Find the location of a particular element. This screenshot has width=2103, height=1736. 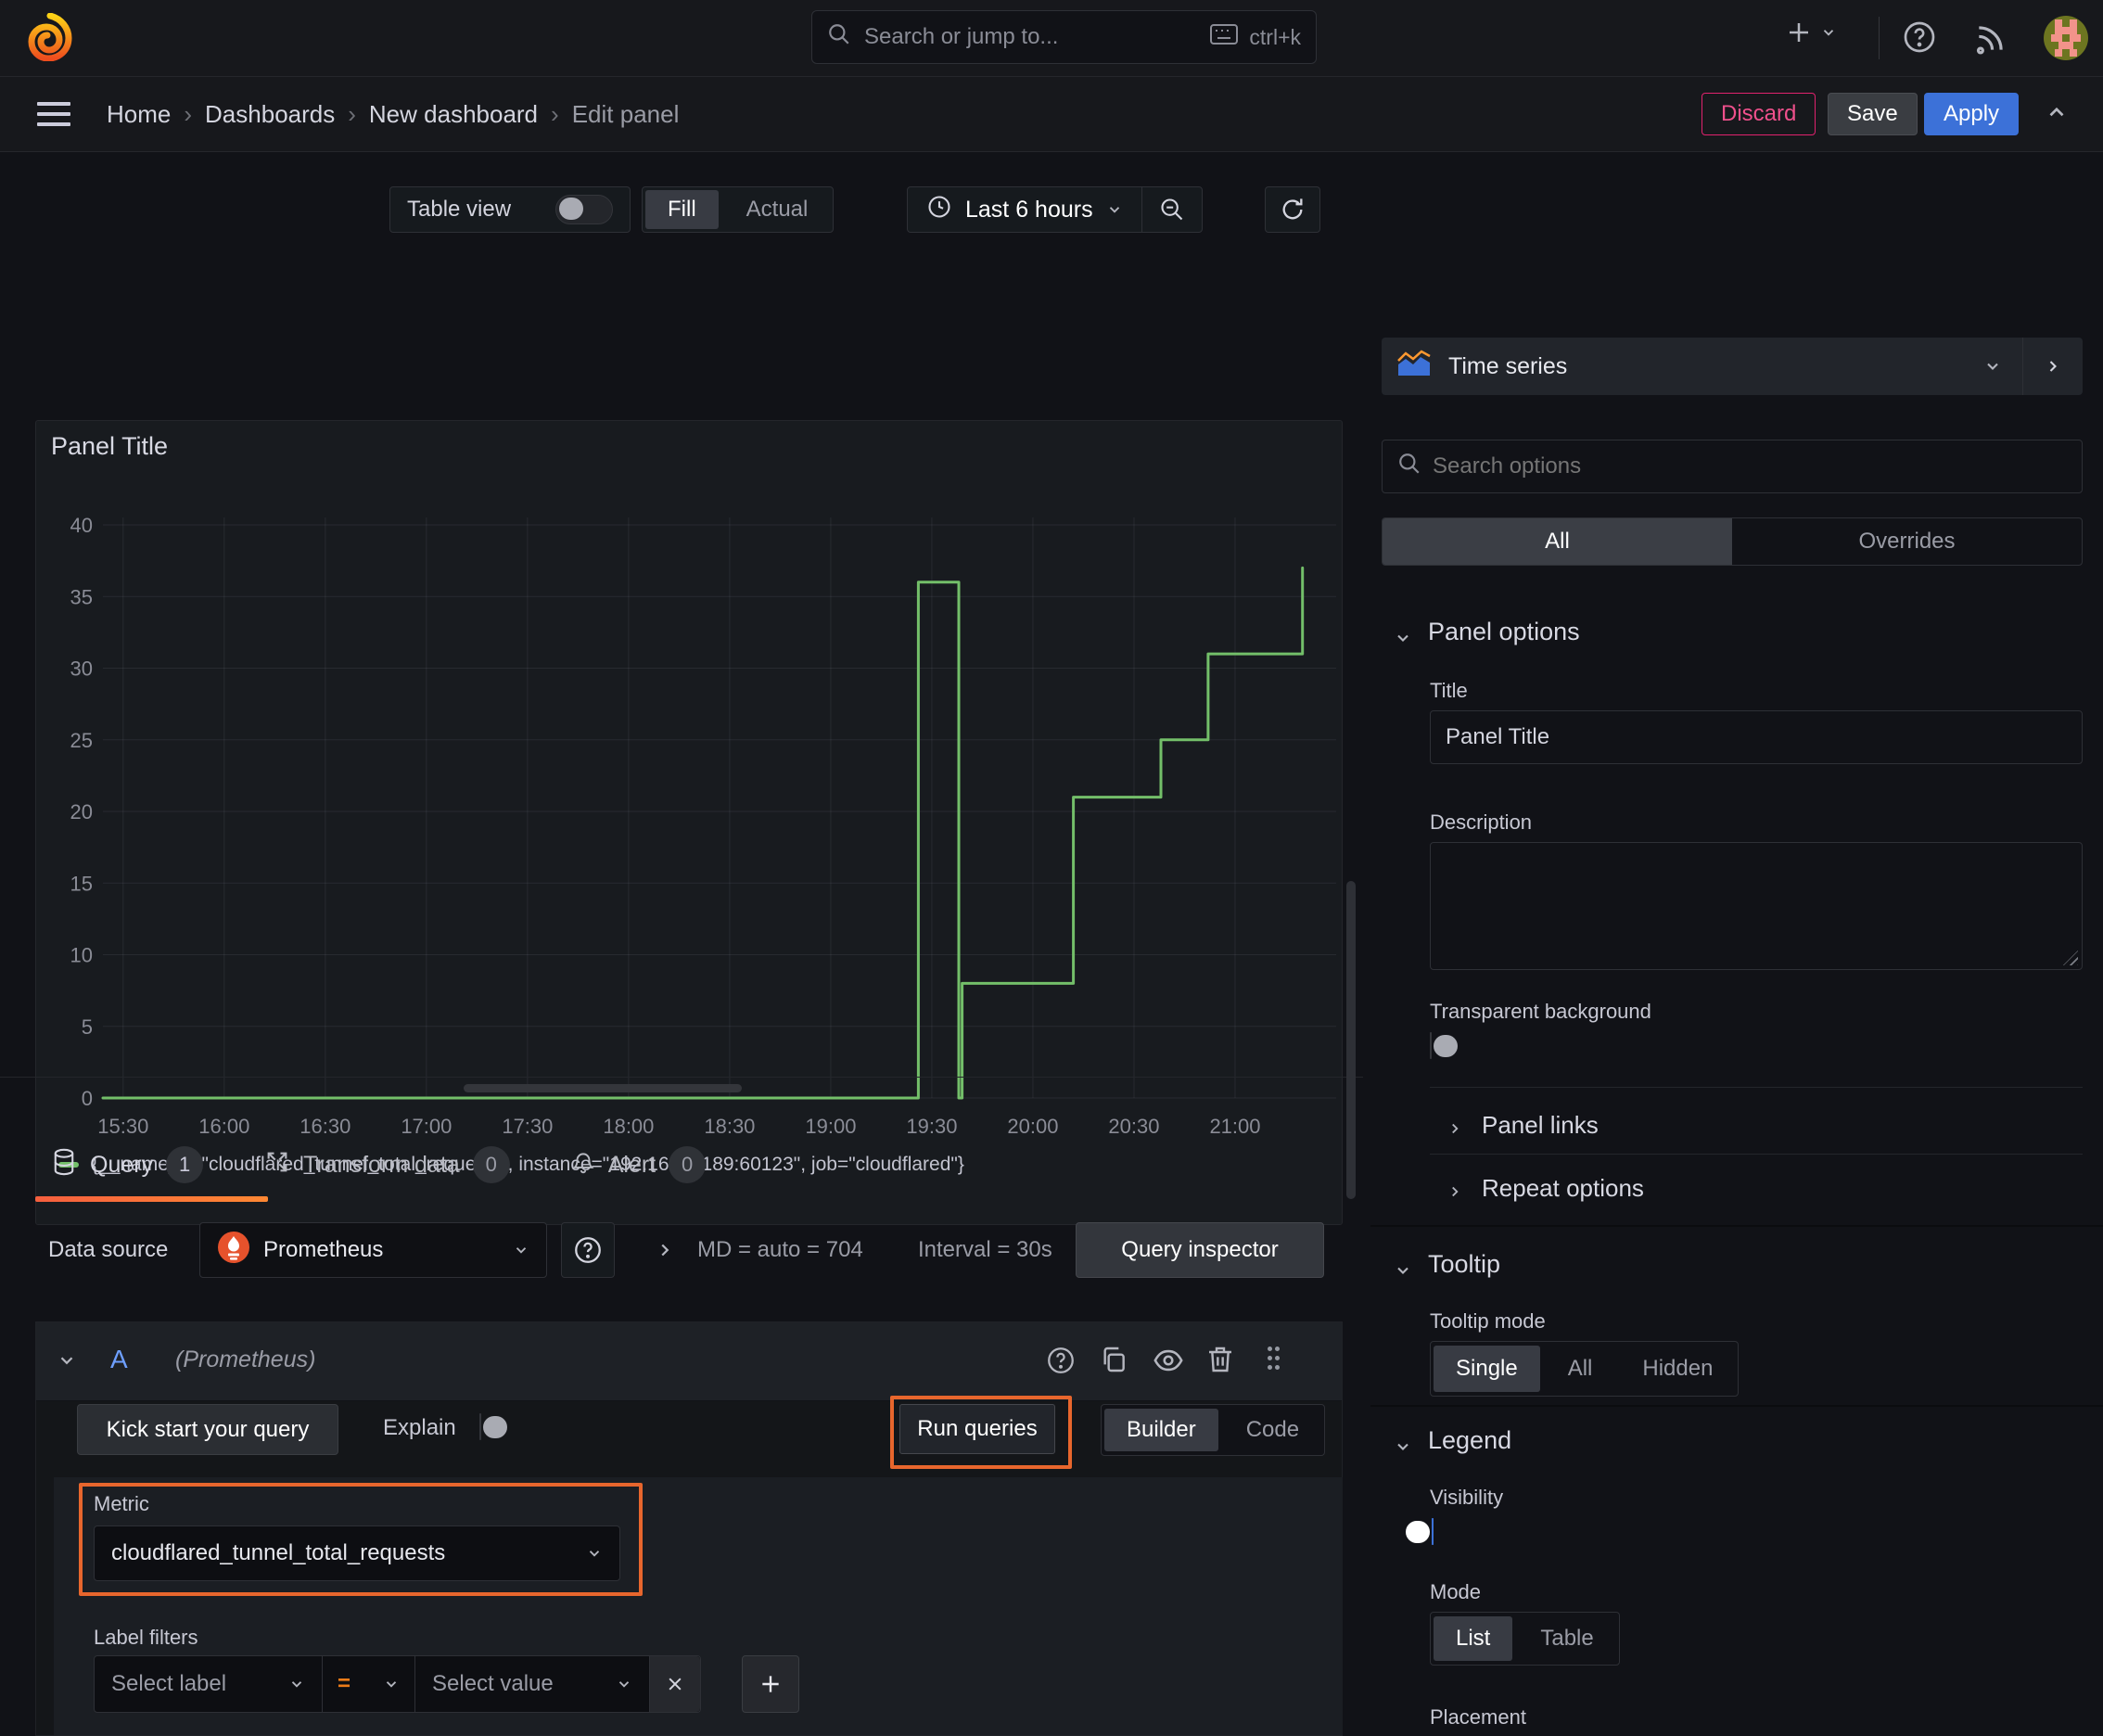

transform-icon is located at coordinates (277, 1165).